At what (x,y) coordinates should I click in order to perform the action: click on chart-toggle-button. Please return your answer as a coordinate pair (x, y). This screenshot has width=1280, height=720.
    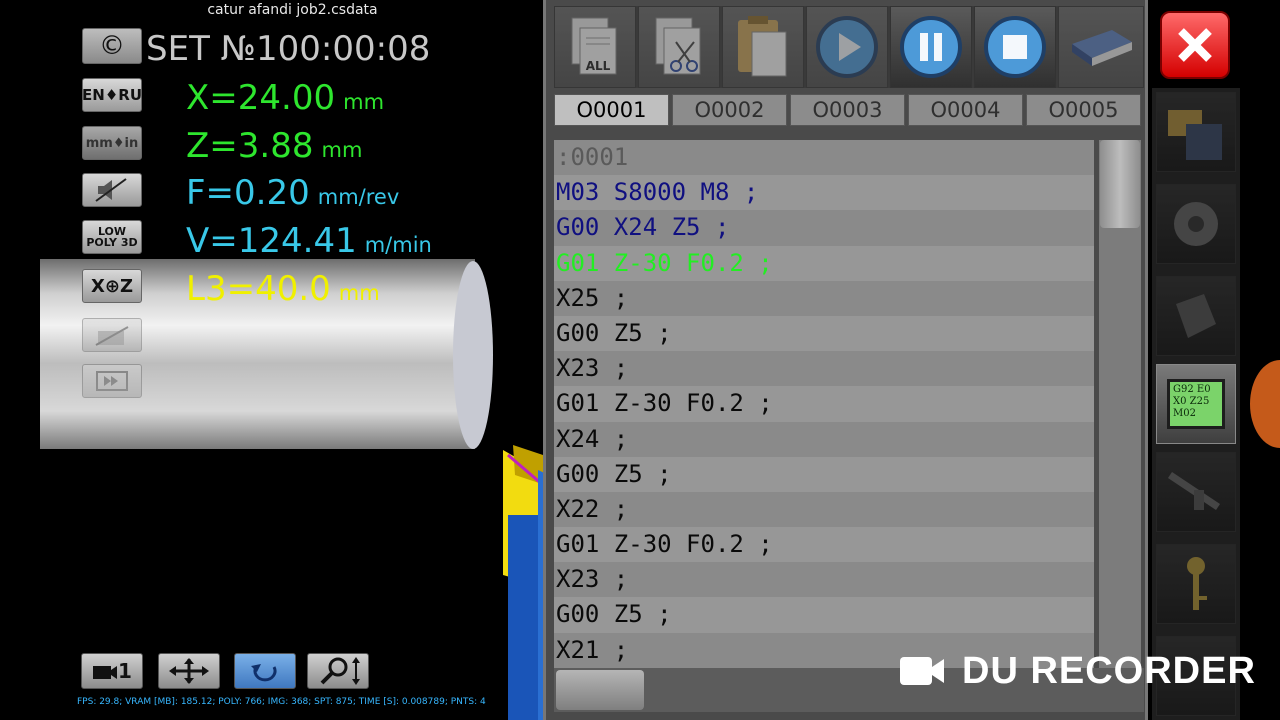
    Looking at the image, I should click on (112, 335).